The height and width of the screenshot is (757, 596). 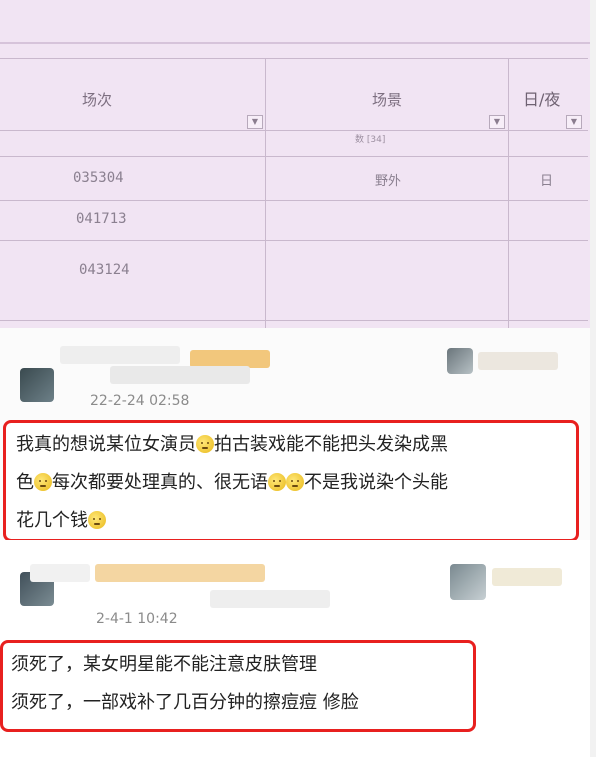 I want to click on comment-timestamp: 2-4-1 10:42, so click(x=137, y=619).